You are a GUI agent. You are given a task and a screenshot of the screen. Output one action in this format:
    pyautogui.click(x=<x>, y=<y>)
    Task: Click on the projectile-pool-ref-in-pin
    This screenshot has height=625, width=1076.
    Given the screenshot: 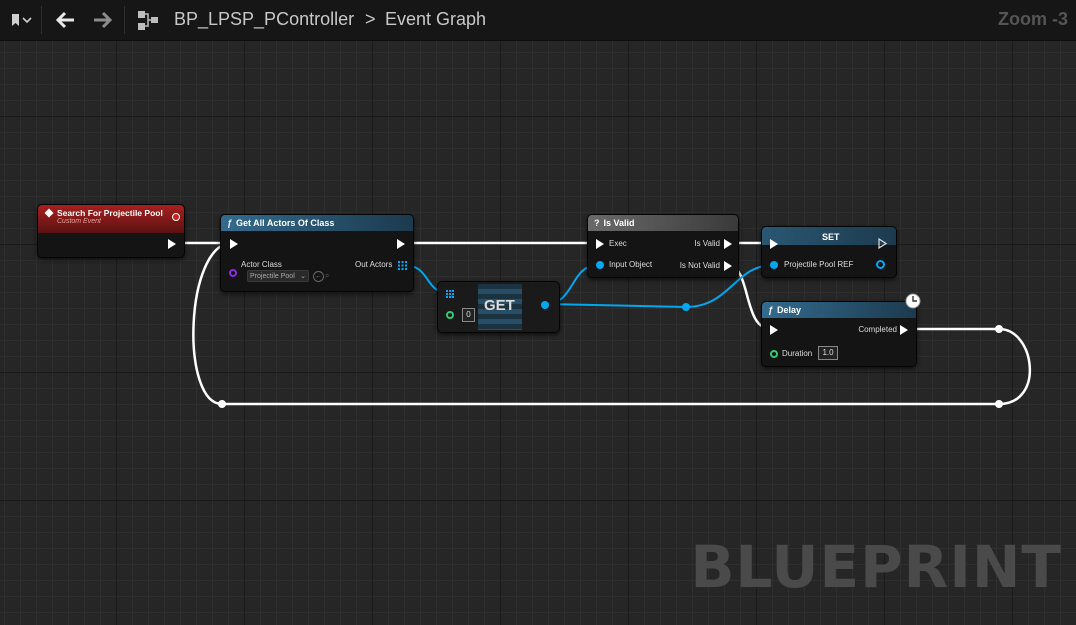 What is the action you would take?
    pyautogui.click(x=774, y=265)
    